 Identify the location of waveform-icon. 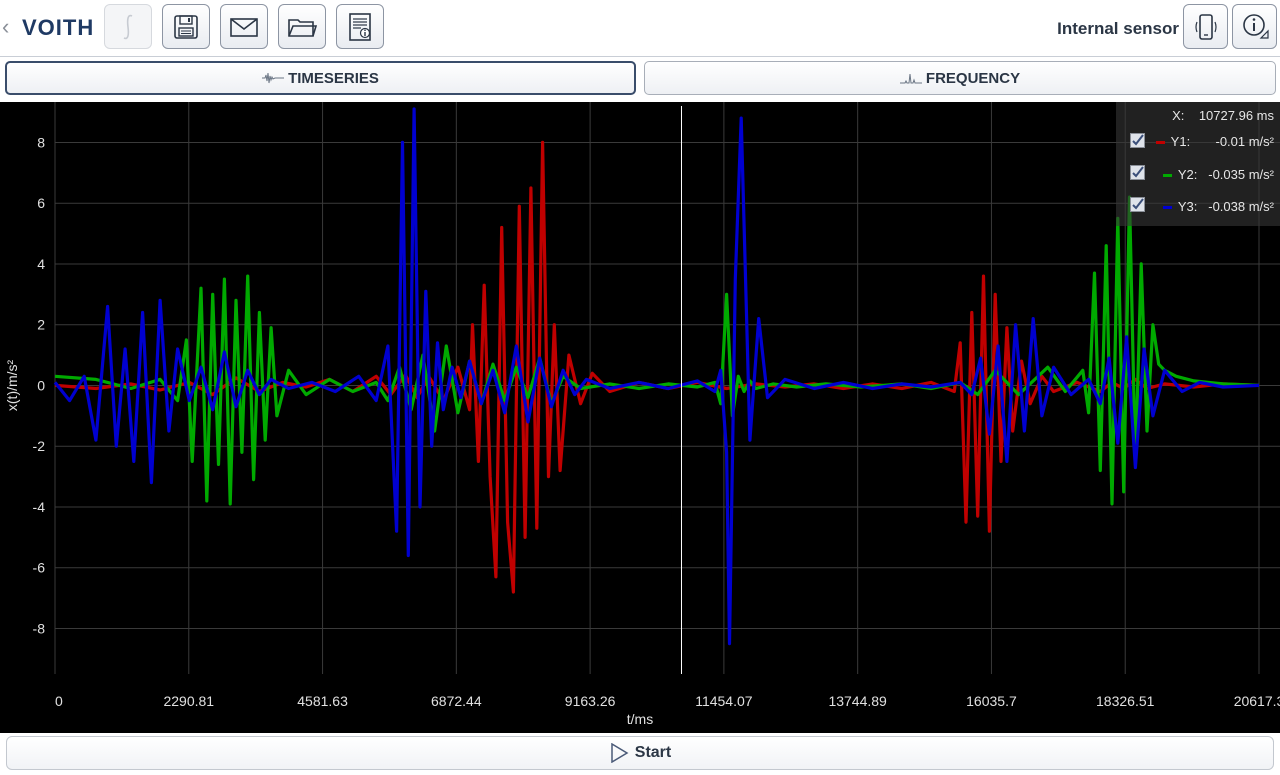
(273, 78).